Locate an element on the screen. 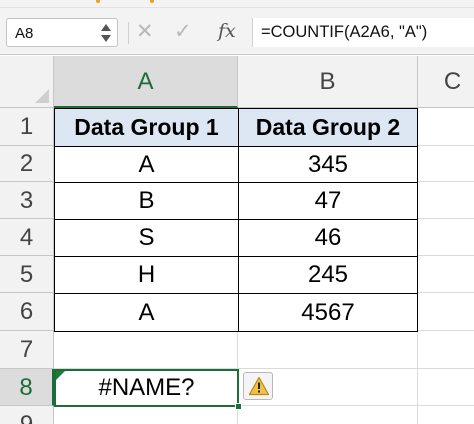 This screenshot has width=474, height=424. cell-a9 is located at coordinates (146, 415).